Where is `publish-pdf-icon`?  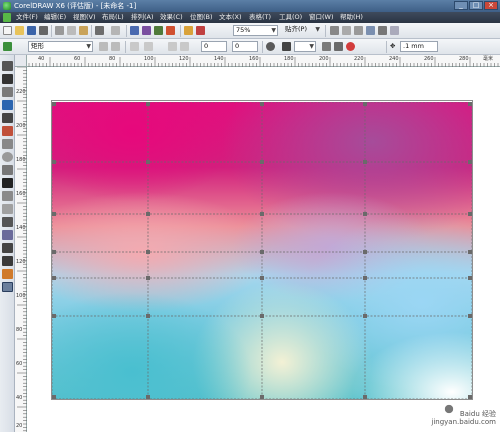
publish-pdf-icon is located at coordinates (170, 30).